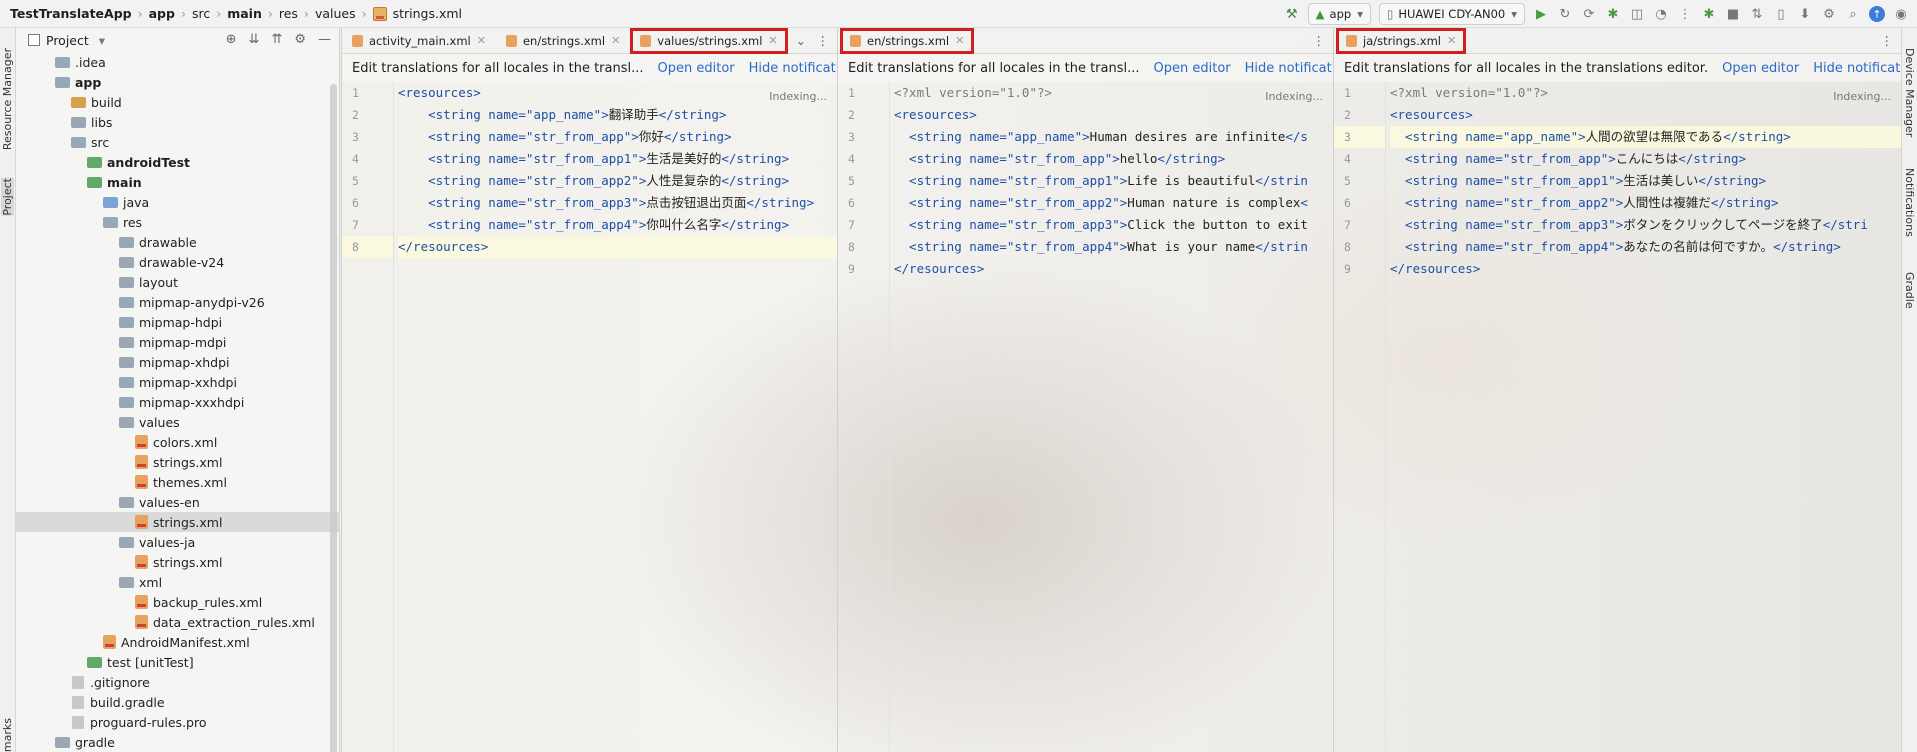  I want to click on rerun-icon: ↻, so click(1565, 14).